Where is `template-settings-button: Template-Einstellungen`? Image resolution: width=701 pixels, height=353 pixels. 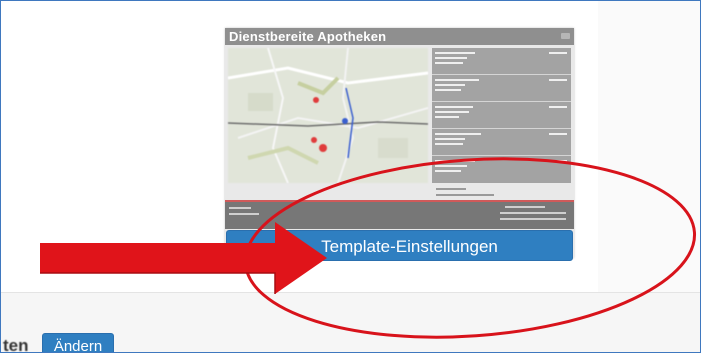 template-settings-button: Template-Einstellungen is located at coordinates (399, 245).